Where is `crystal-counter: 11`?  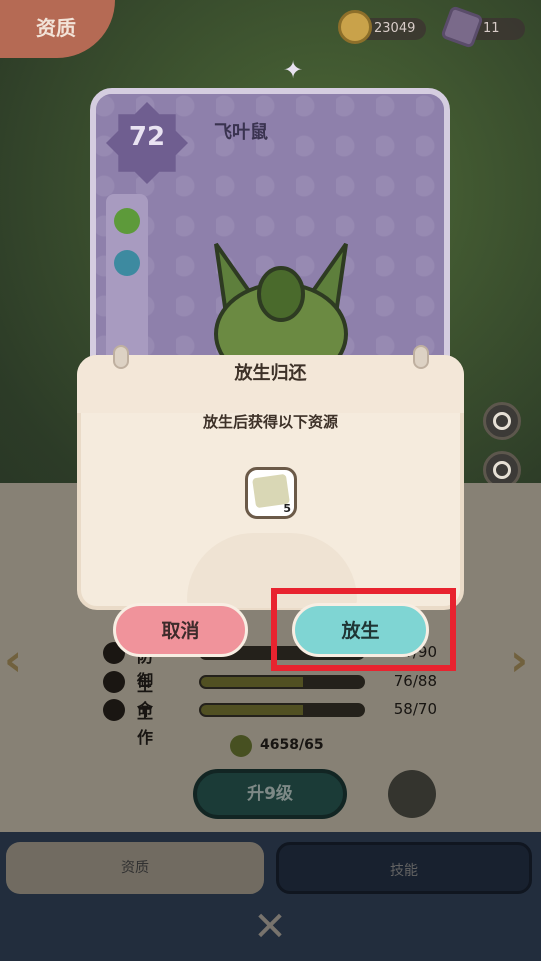 crystal-counter: 11 is located at coordinates (482, 27).